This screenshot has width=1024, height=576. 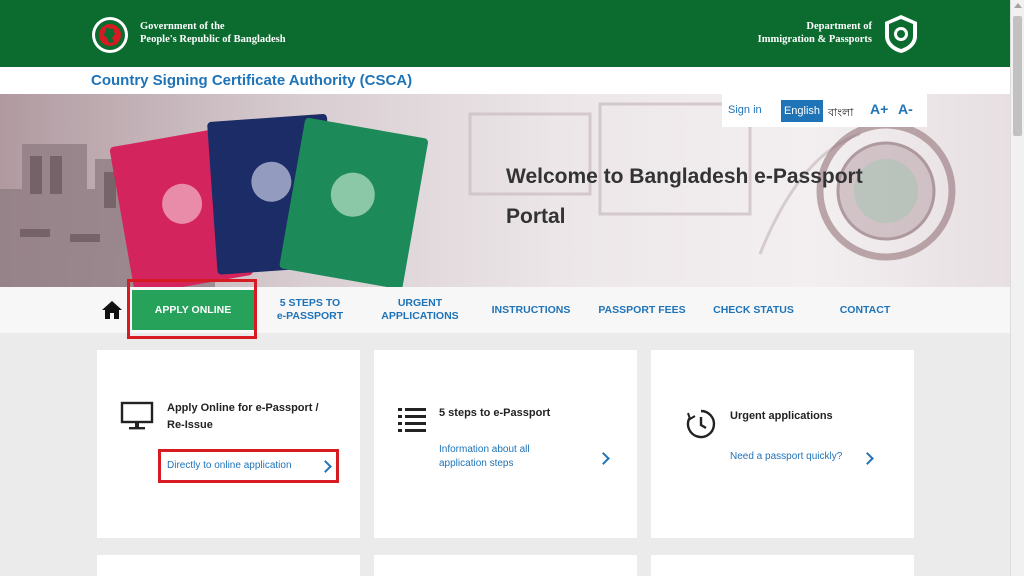 What do you see at coordinates (310, 310) in the screenshot?
I see `nav-5-steps: 5 STEPS TO e-PASSPORT` at bounding box center [310, 310].